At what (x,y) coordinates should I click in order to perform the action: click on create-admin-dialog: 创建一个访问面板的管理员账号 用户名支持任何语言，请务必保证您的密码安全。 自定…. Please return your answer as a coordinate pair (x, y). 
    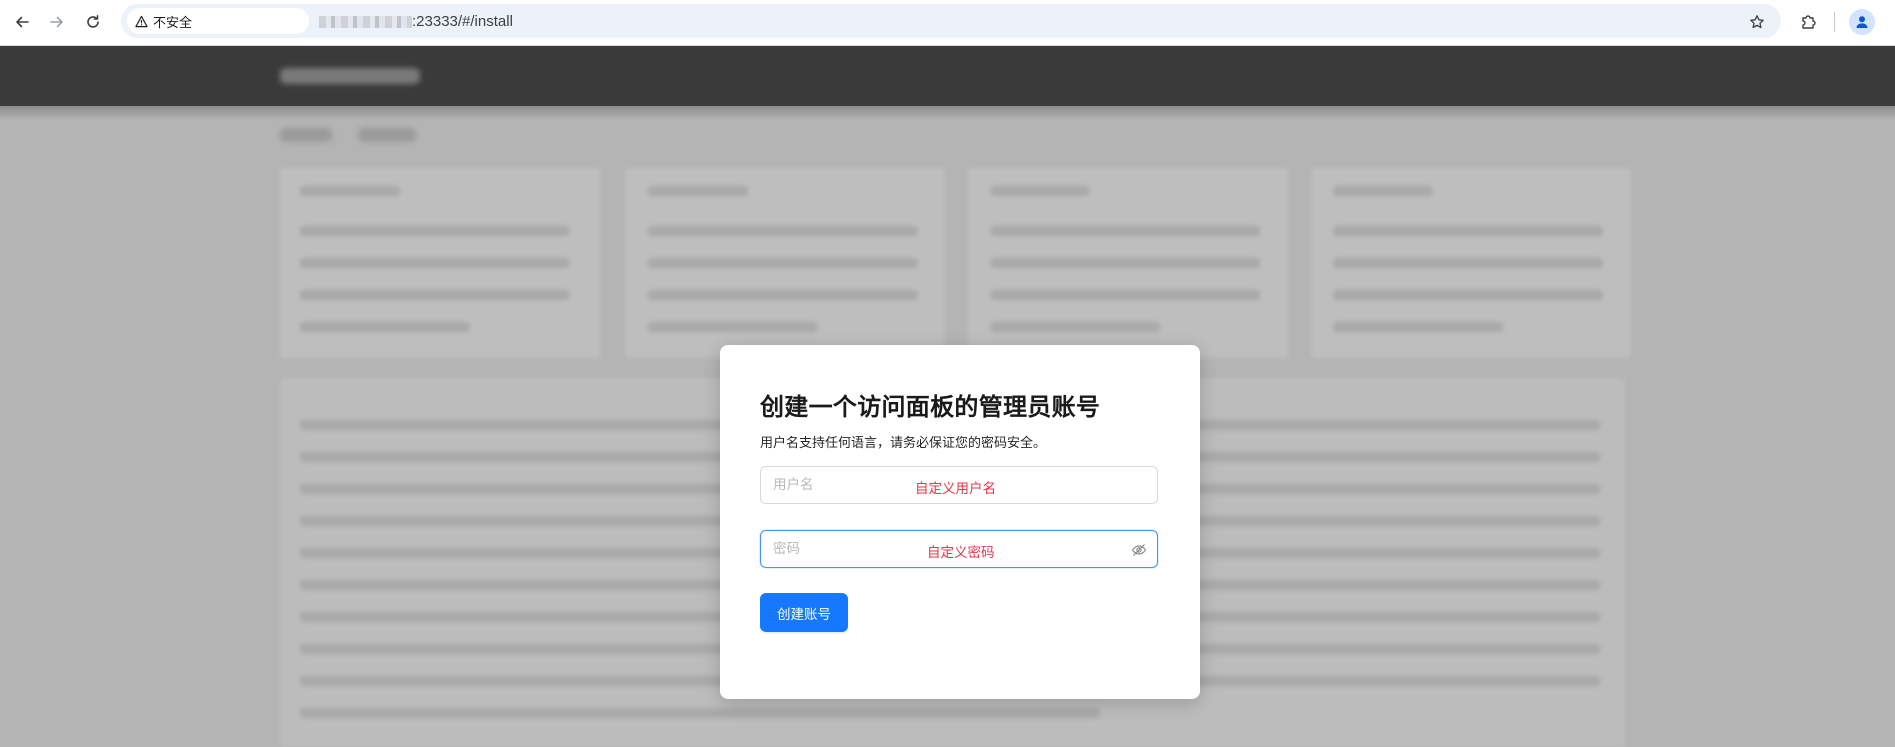
    Looking at the image, I should click on (960, 522).